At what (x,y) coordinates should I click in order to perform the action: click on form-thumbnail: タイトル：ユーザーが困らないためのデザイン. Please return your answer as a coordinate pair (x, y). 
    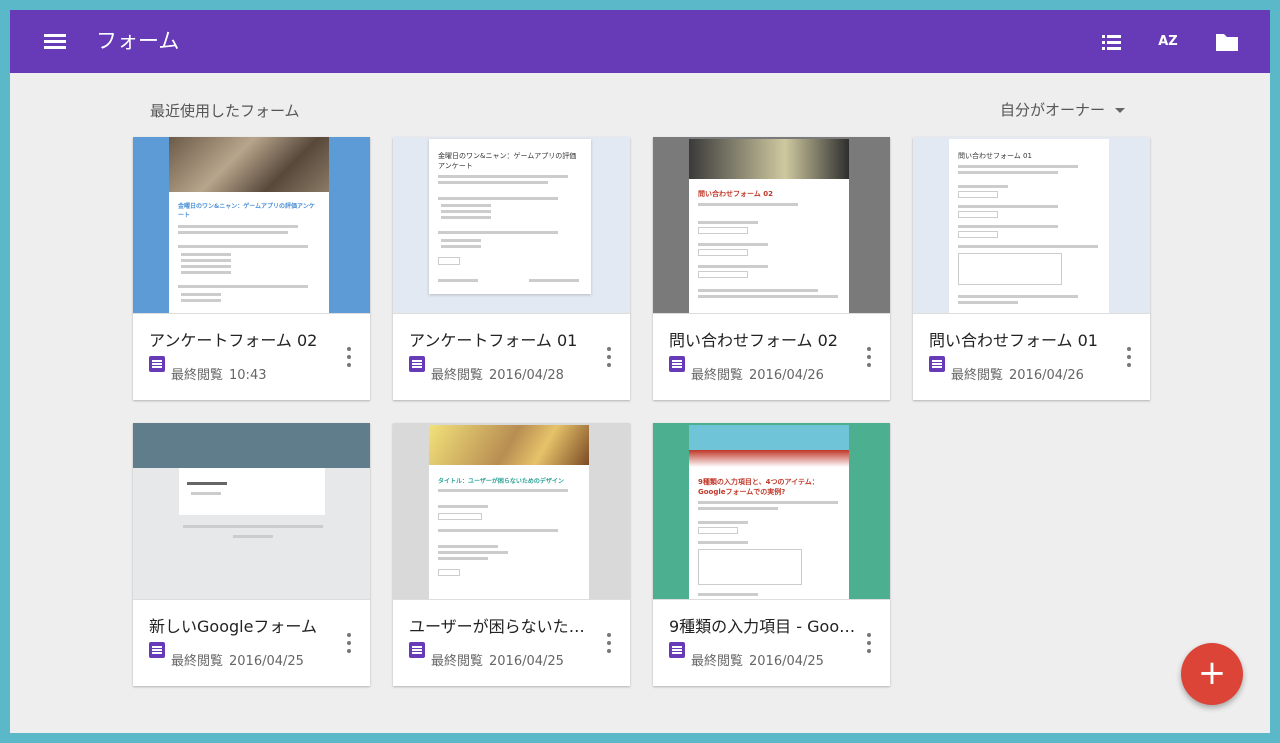
    Looking at the image, I should click on (511, 511).